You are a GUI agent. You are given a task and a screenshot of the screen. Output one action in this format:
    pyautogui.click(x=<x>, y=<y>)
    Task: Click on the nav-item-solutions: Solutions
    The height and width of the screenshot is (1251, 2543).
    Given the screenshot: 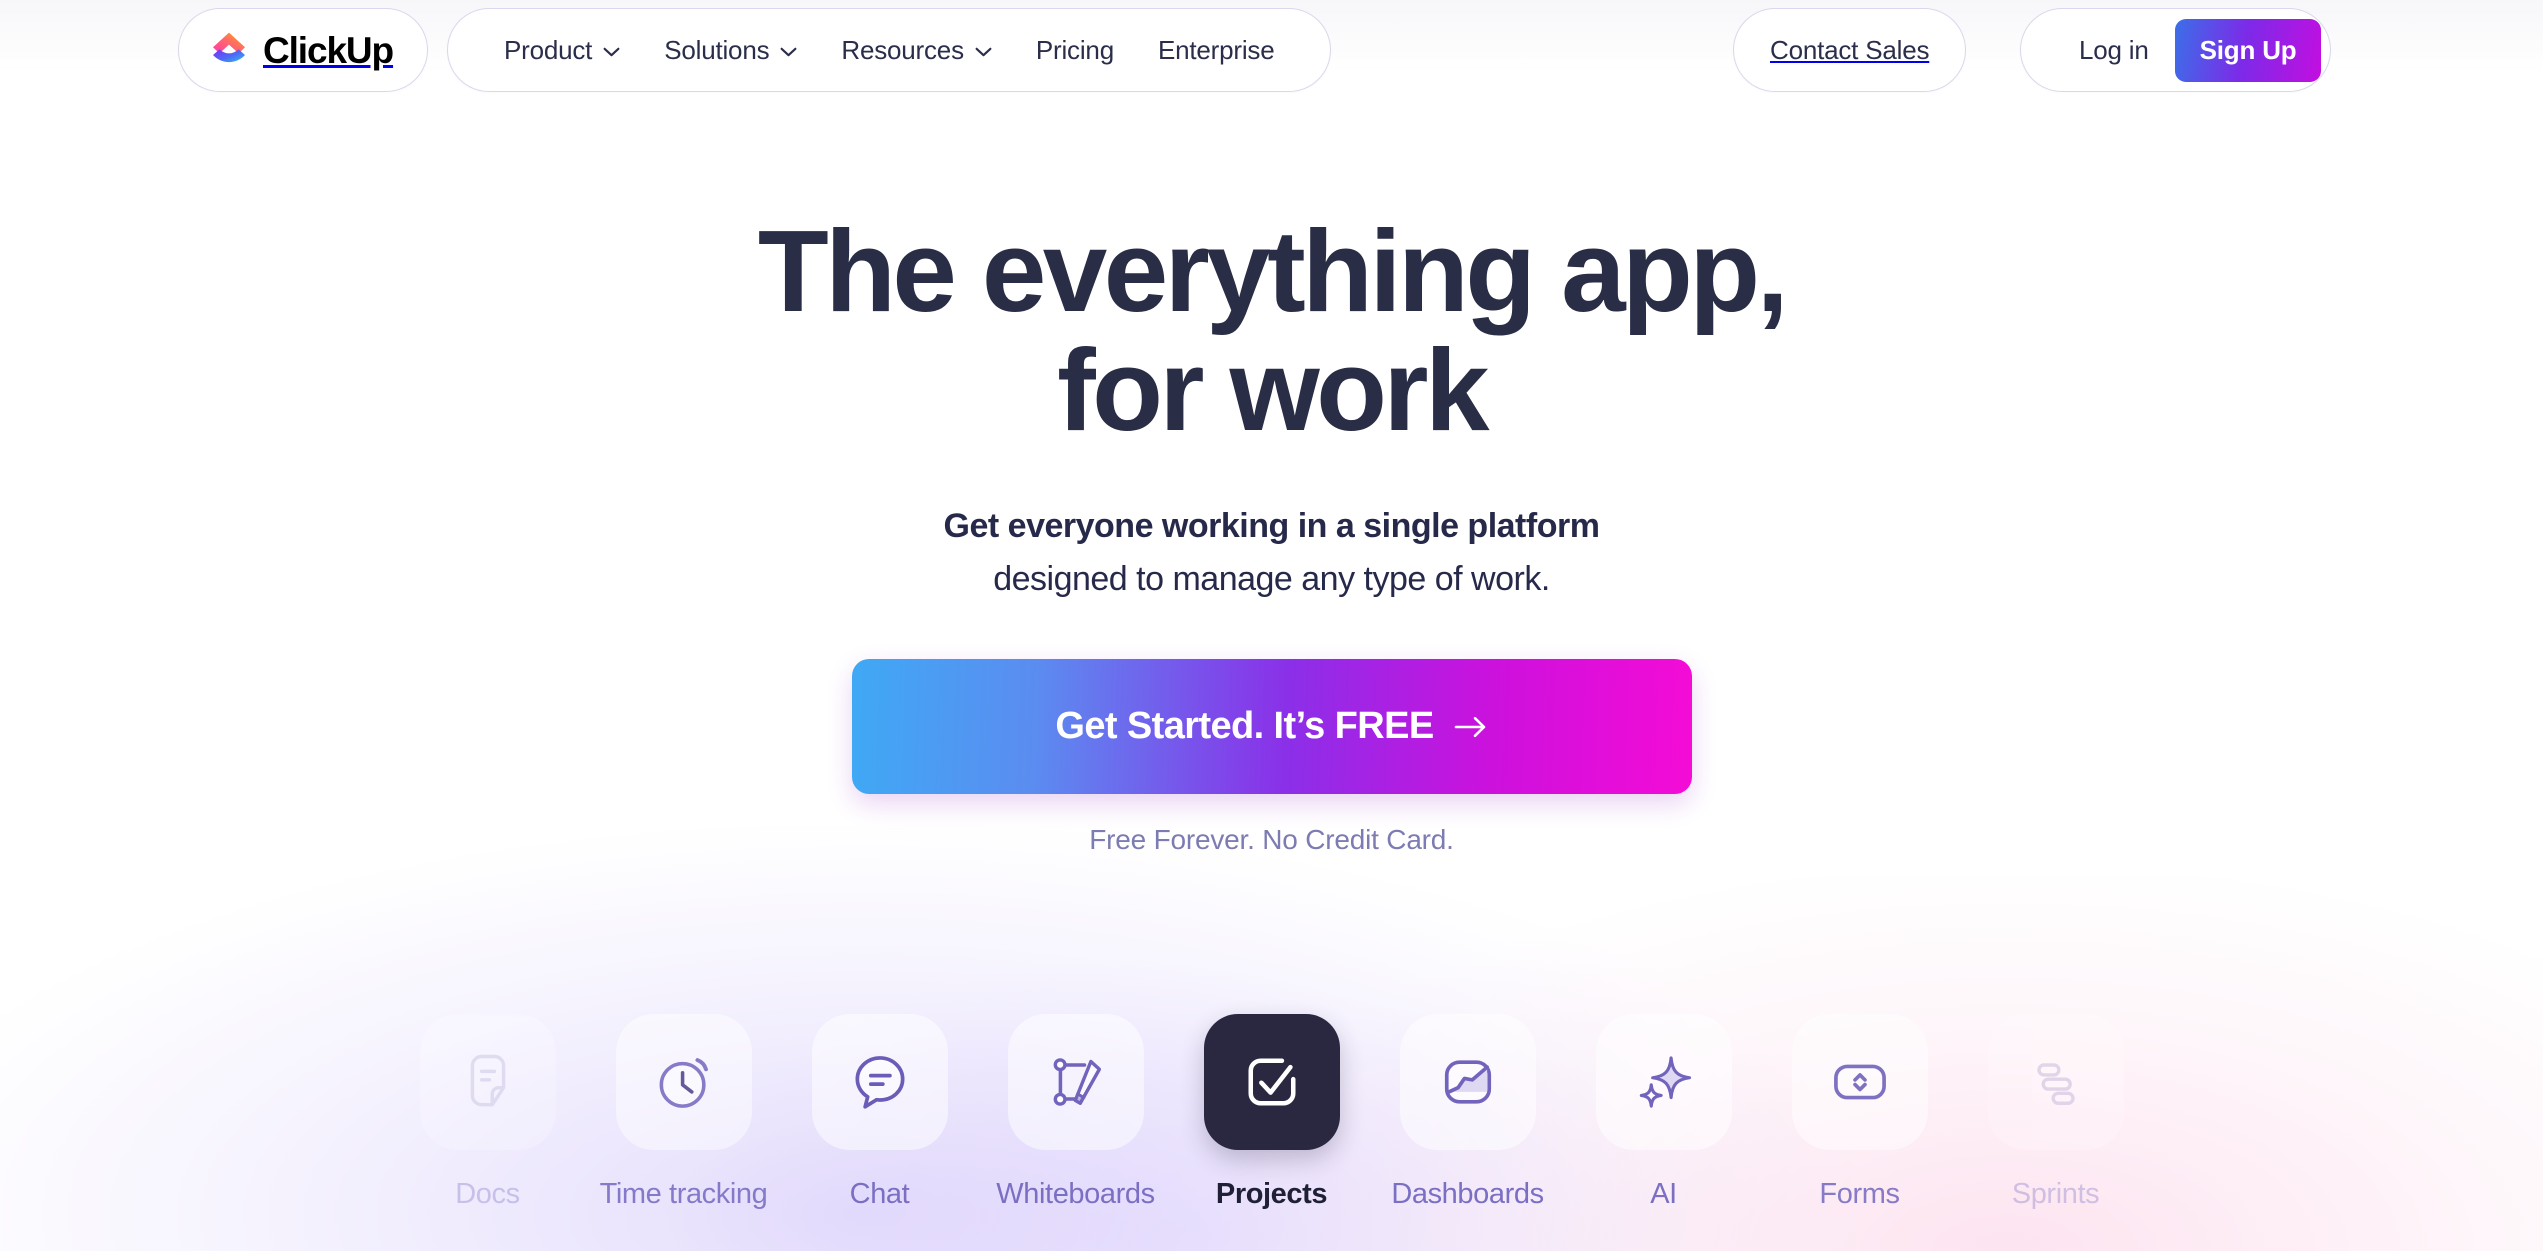 What is the action you would take?
    pyautogui.click(x=730, y=50)
    